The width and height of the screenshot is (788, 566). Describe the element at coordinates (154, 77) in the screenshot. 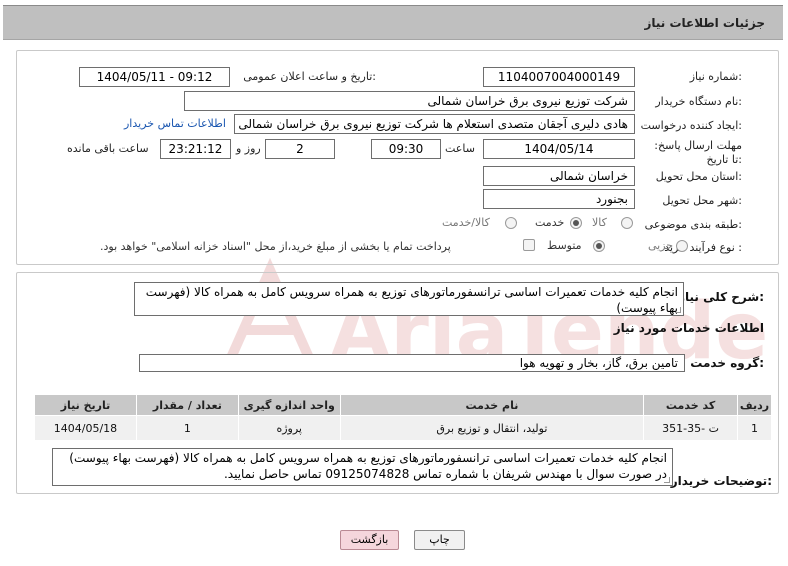

I see `announce-datetime-field: 1404/05/11 - 09:12` at that location.